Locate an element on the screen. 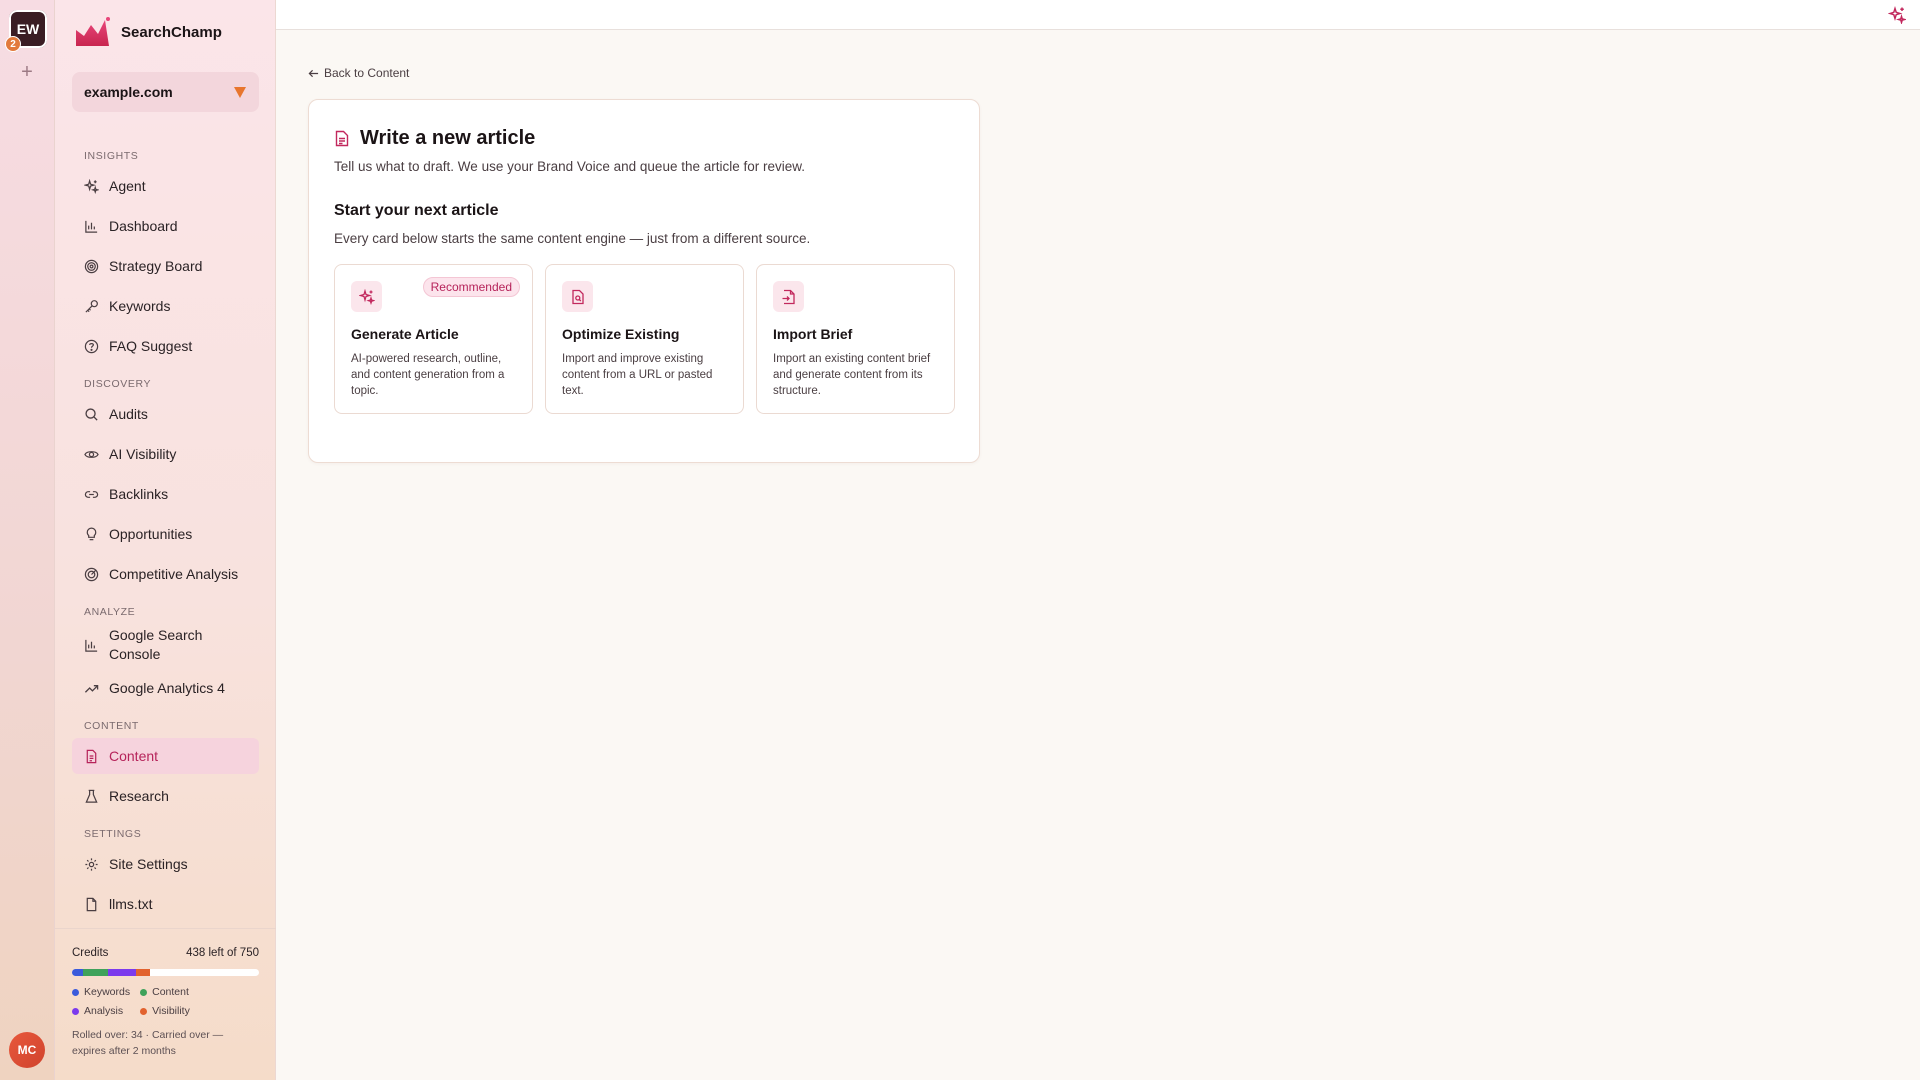 This screenshot has height=1080, width=1920. brand-logo-icon is located at coordinates (93, 31).